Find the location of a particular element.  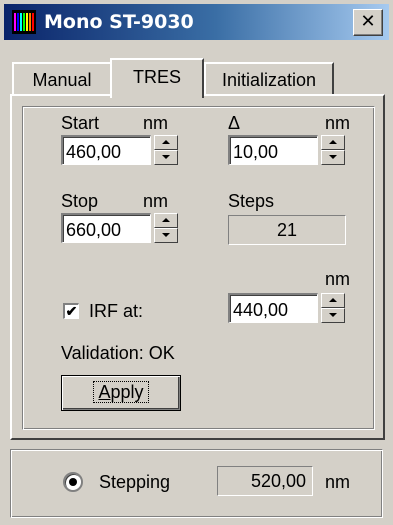

stop-label: Stop is located at coordinates (80, 201).